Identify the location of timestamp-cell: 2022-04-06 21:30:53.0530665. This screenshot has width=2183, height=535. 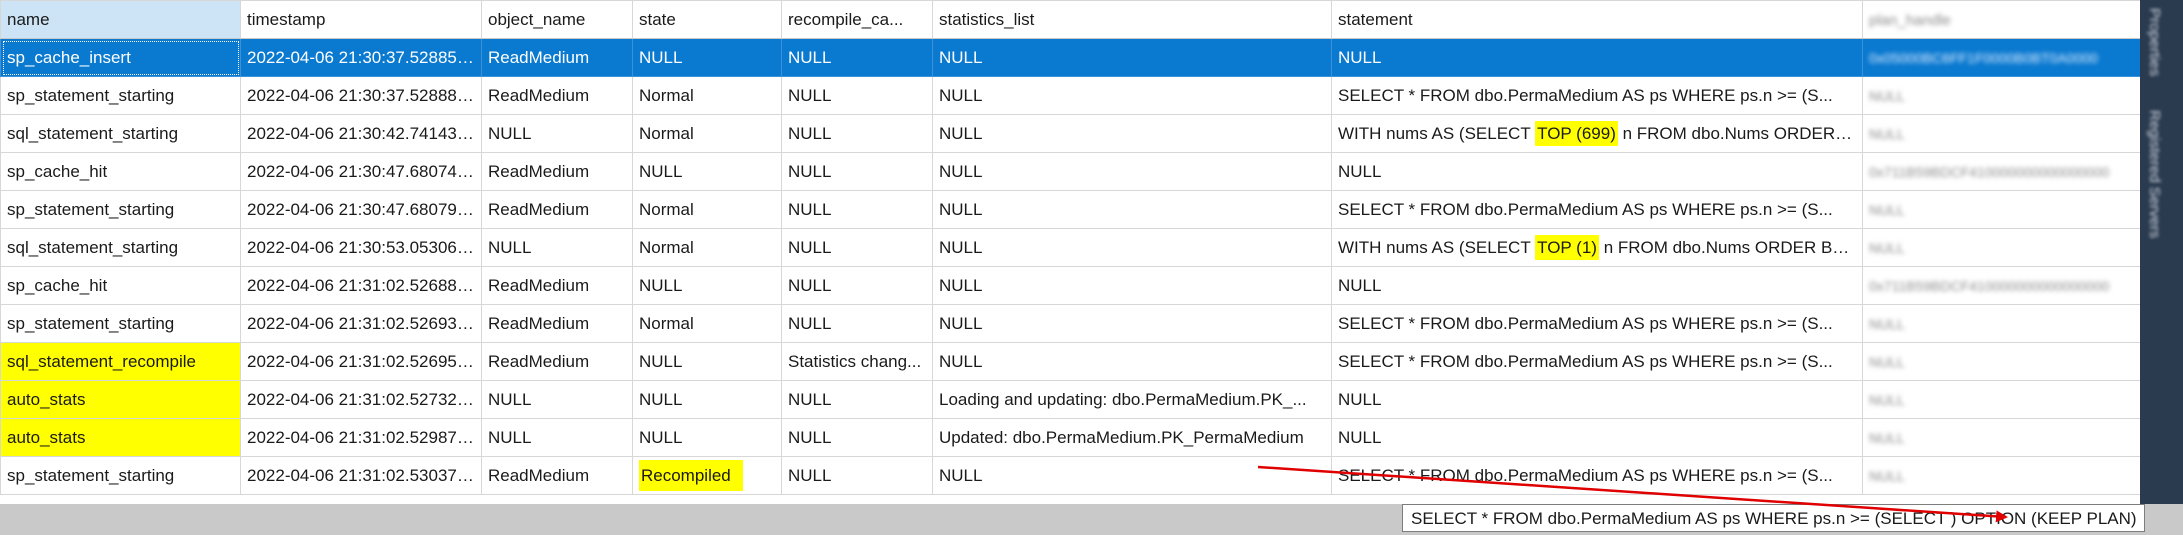
(361, 247).